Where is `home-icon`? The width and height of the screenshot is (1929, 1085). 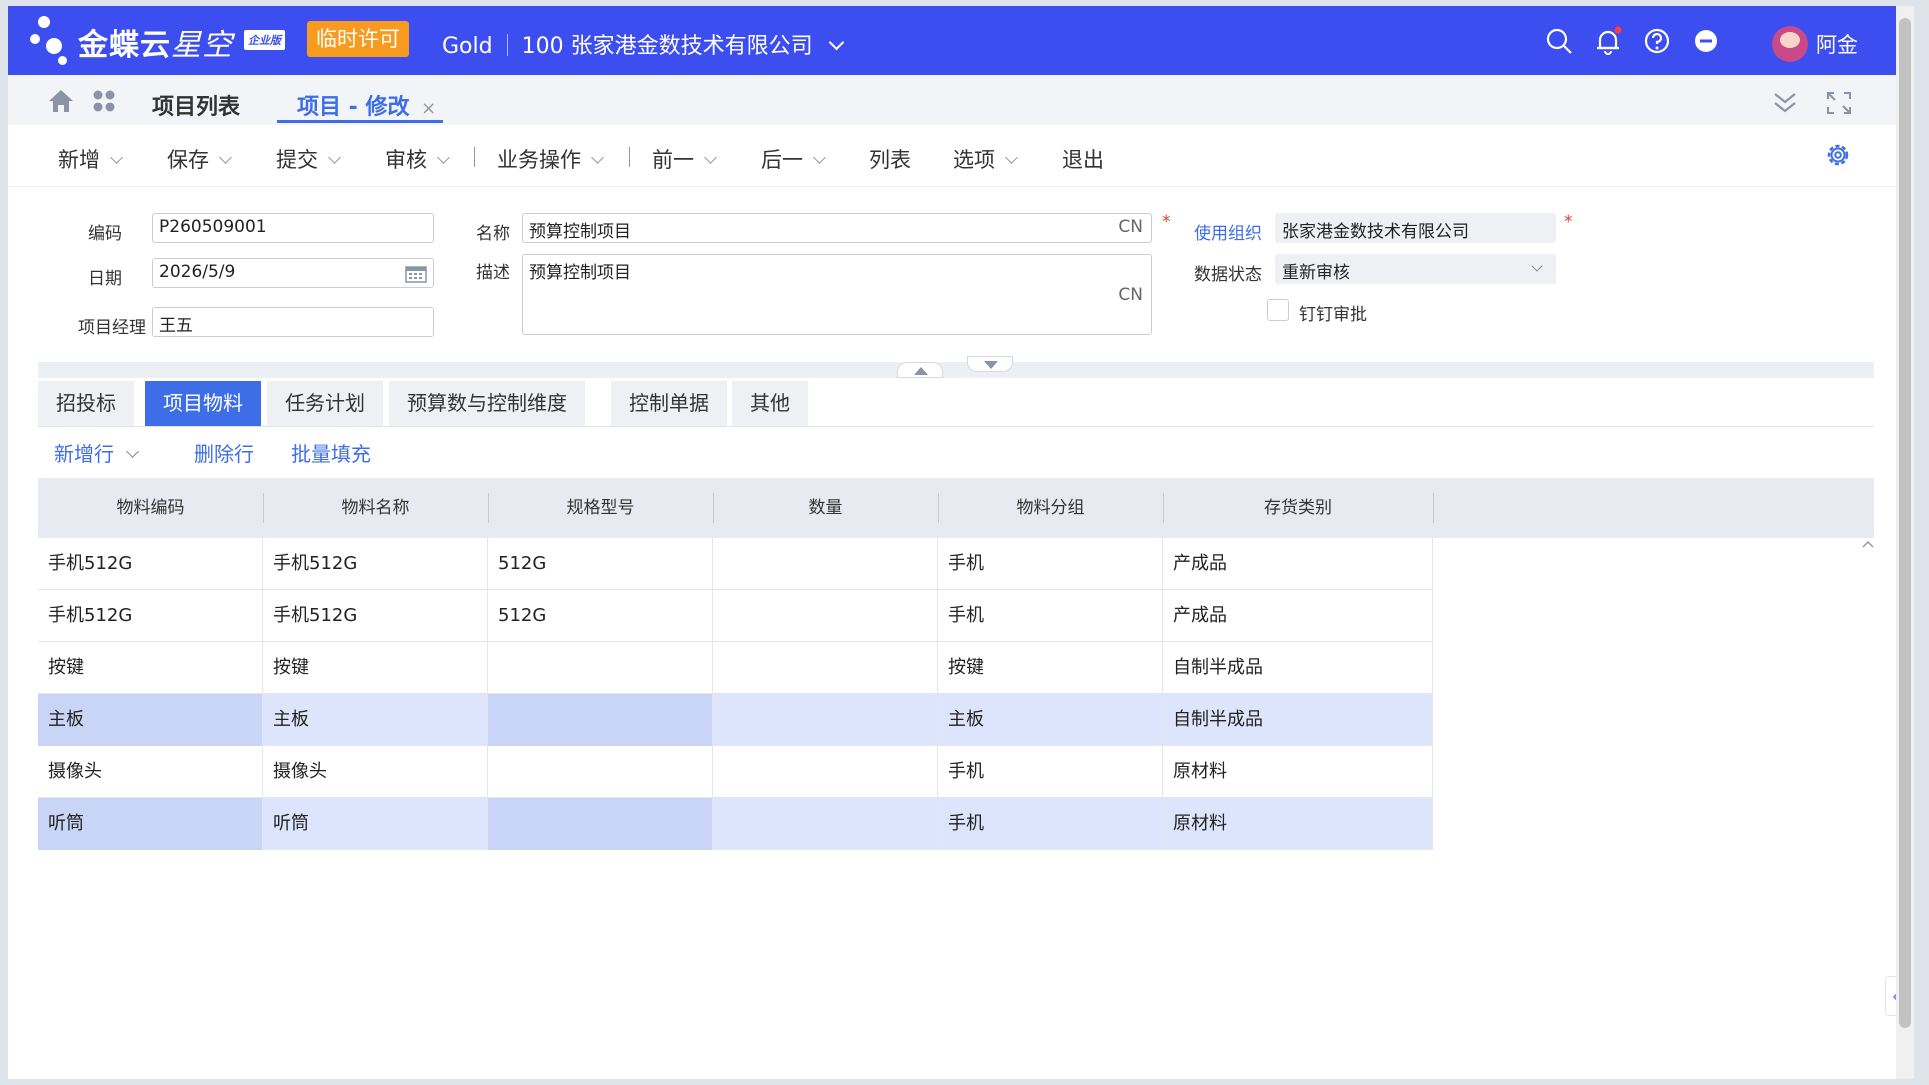
home-icon is located at coordinates (61, 101).